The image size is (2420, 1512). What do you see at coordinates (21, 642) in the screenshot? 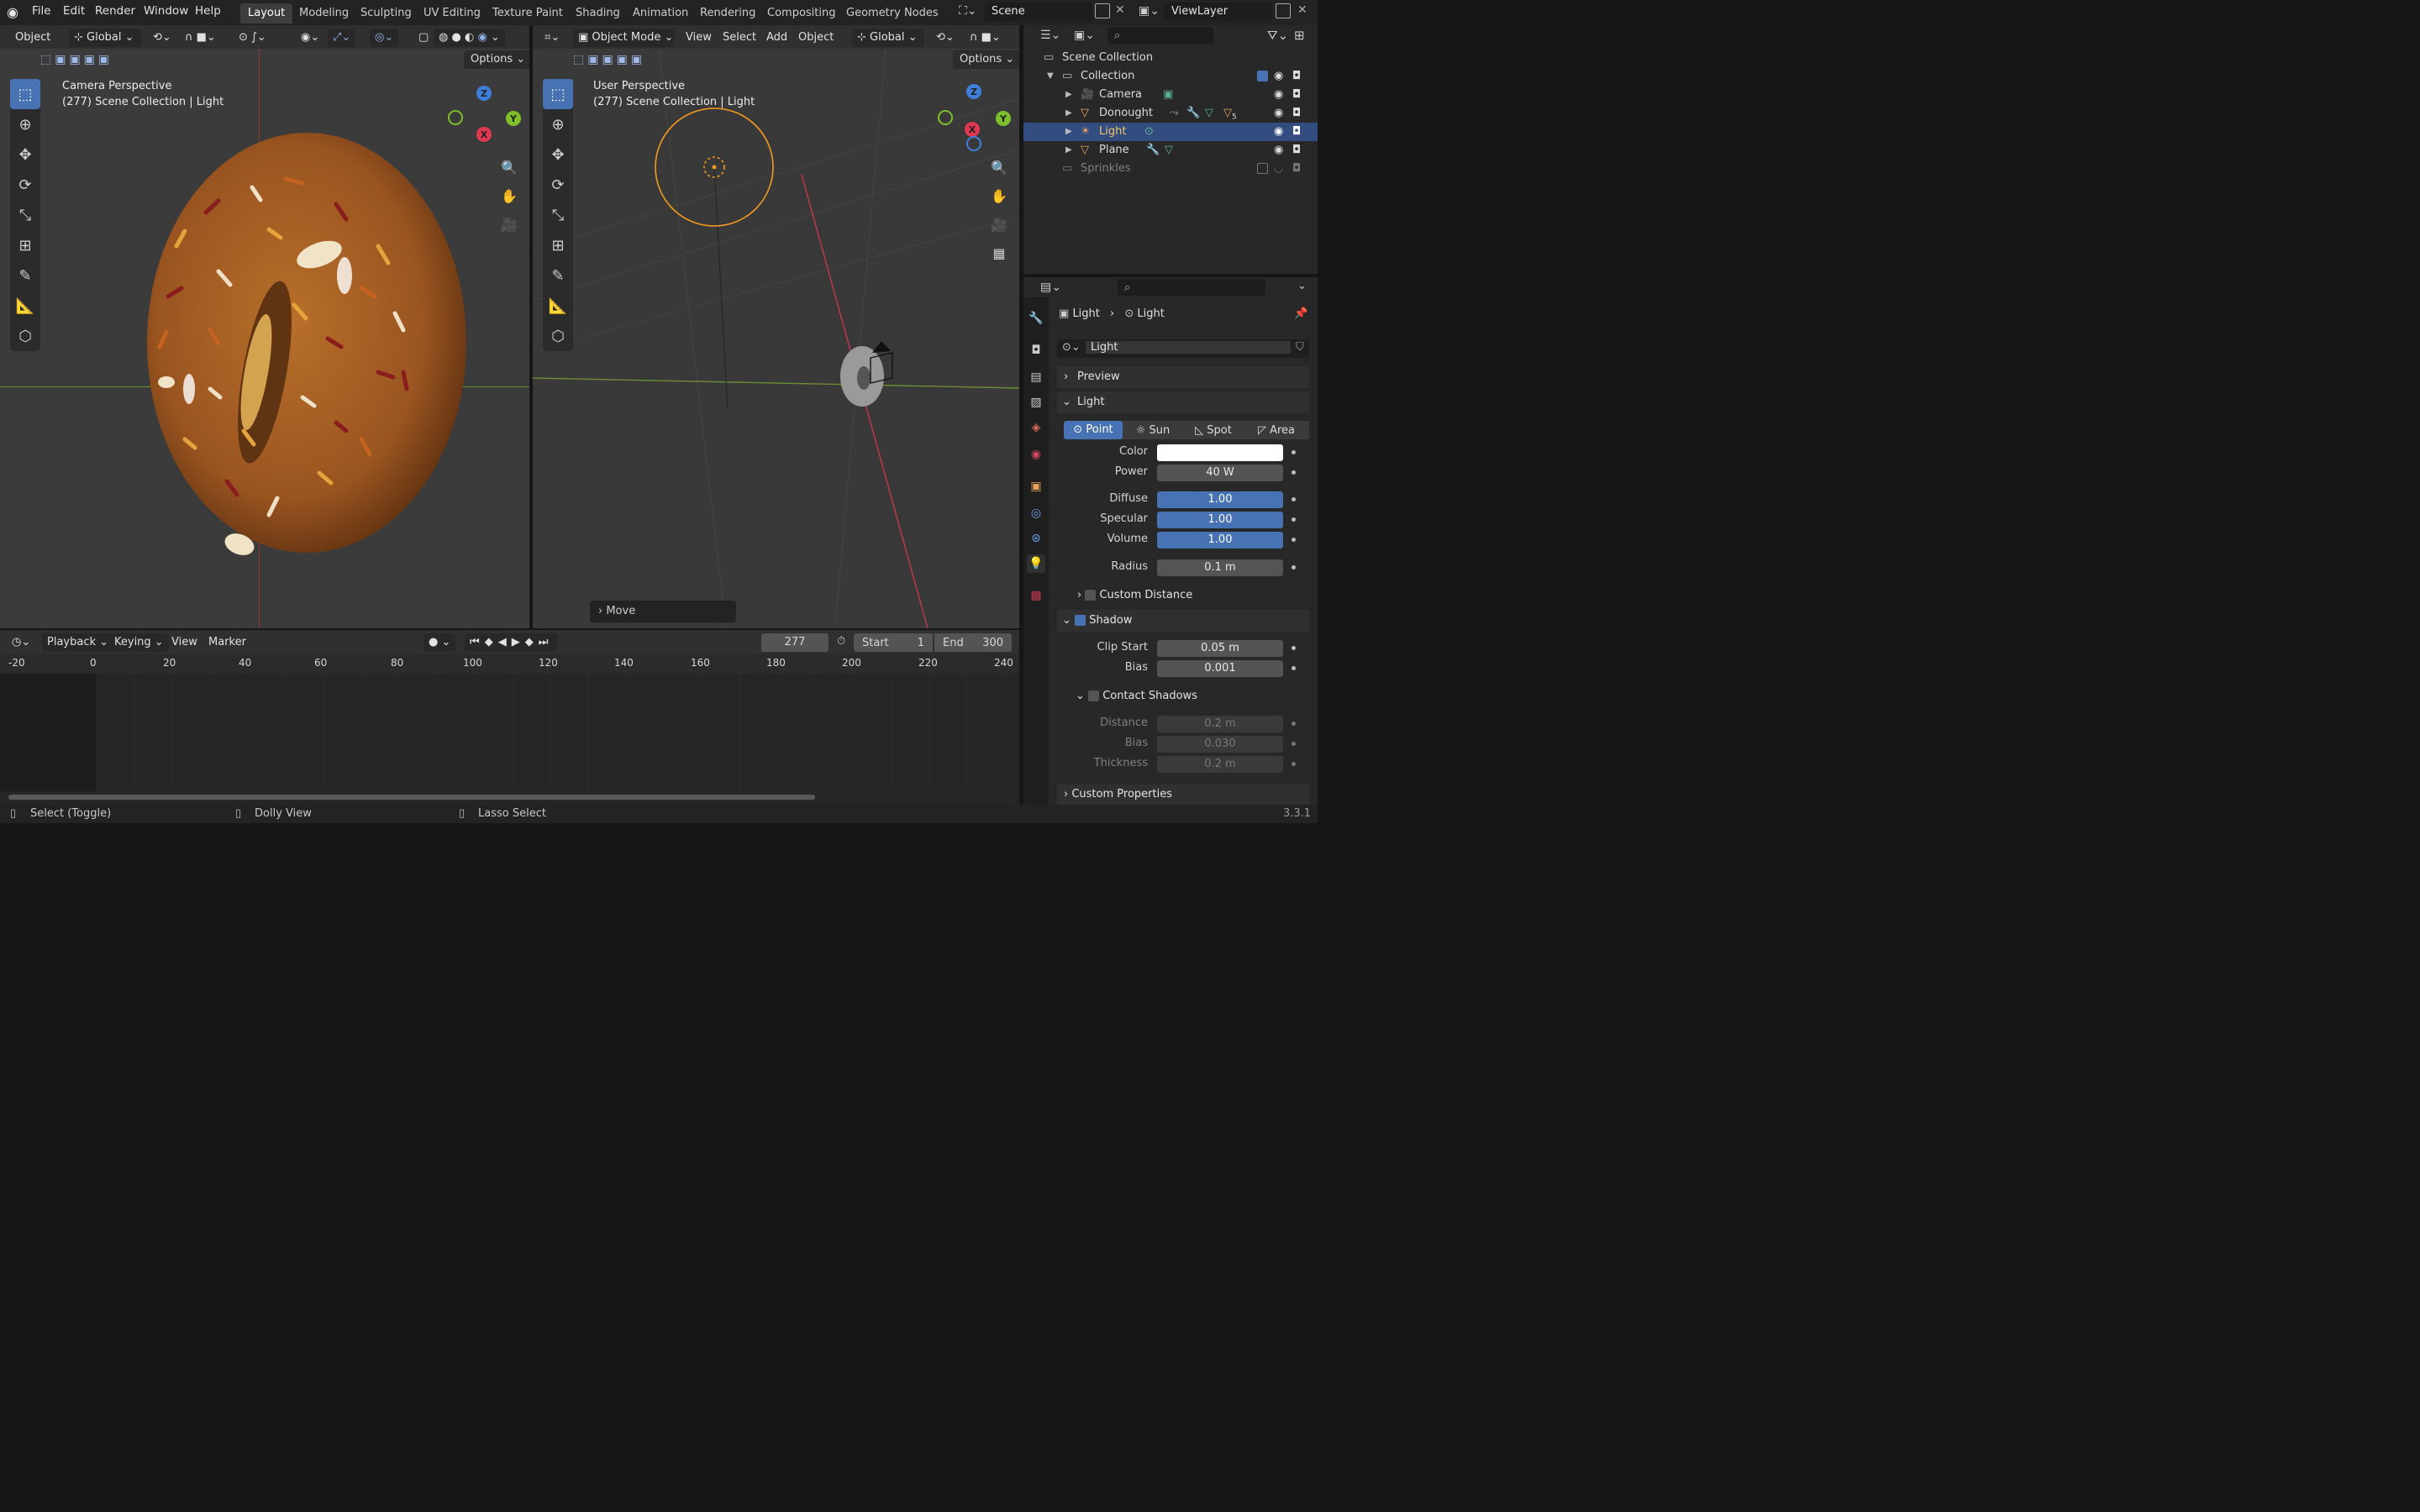
I see `timeline-editor-icon: ◷⌄` at bounding box center [21, 642].